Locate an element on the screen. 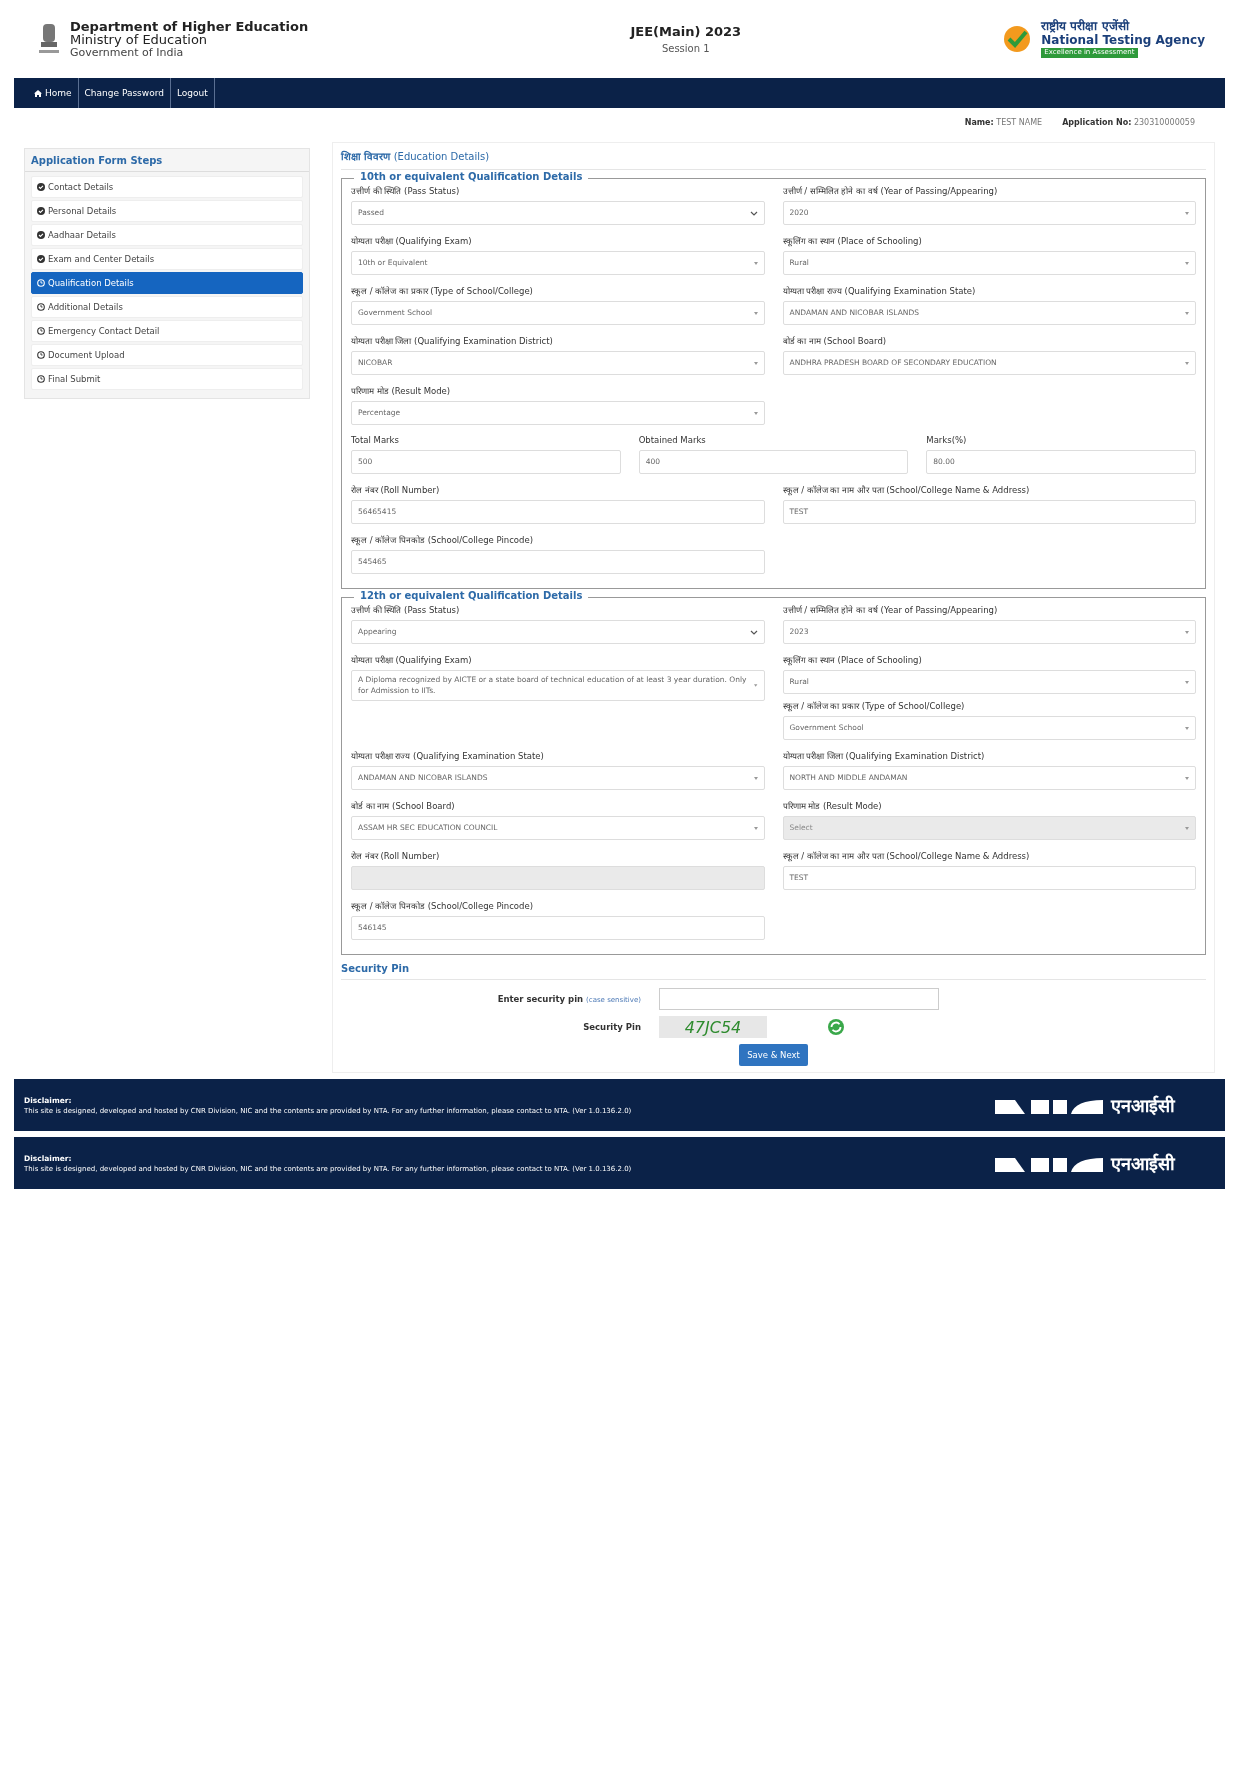 This screenshot has width=1239, height=1771. nav-link: Change Password is located at coordinates (124, 93).